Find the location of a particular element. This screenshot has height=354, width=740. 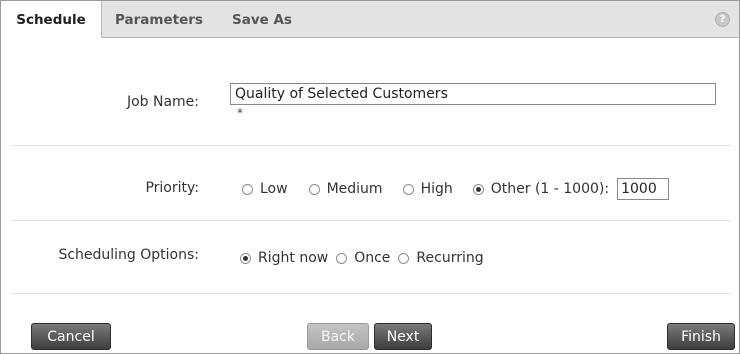

radio-label: Once is located at coordinates (372, 258).